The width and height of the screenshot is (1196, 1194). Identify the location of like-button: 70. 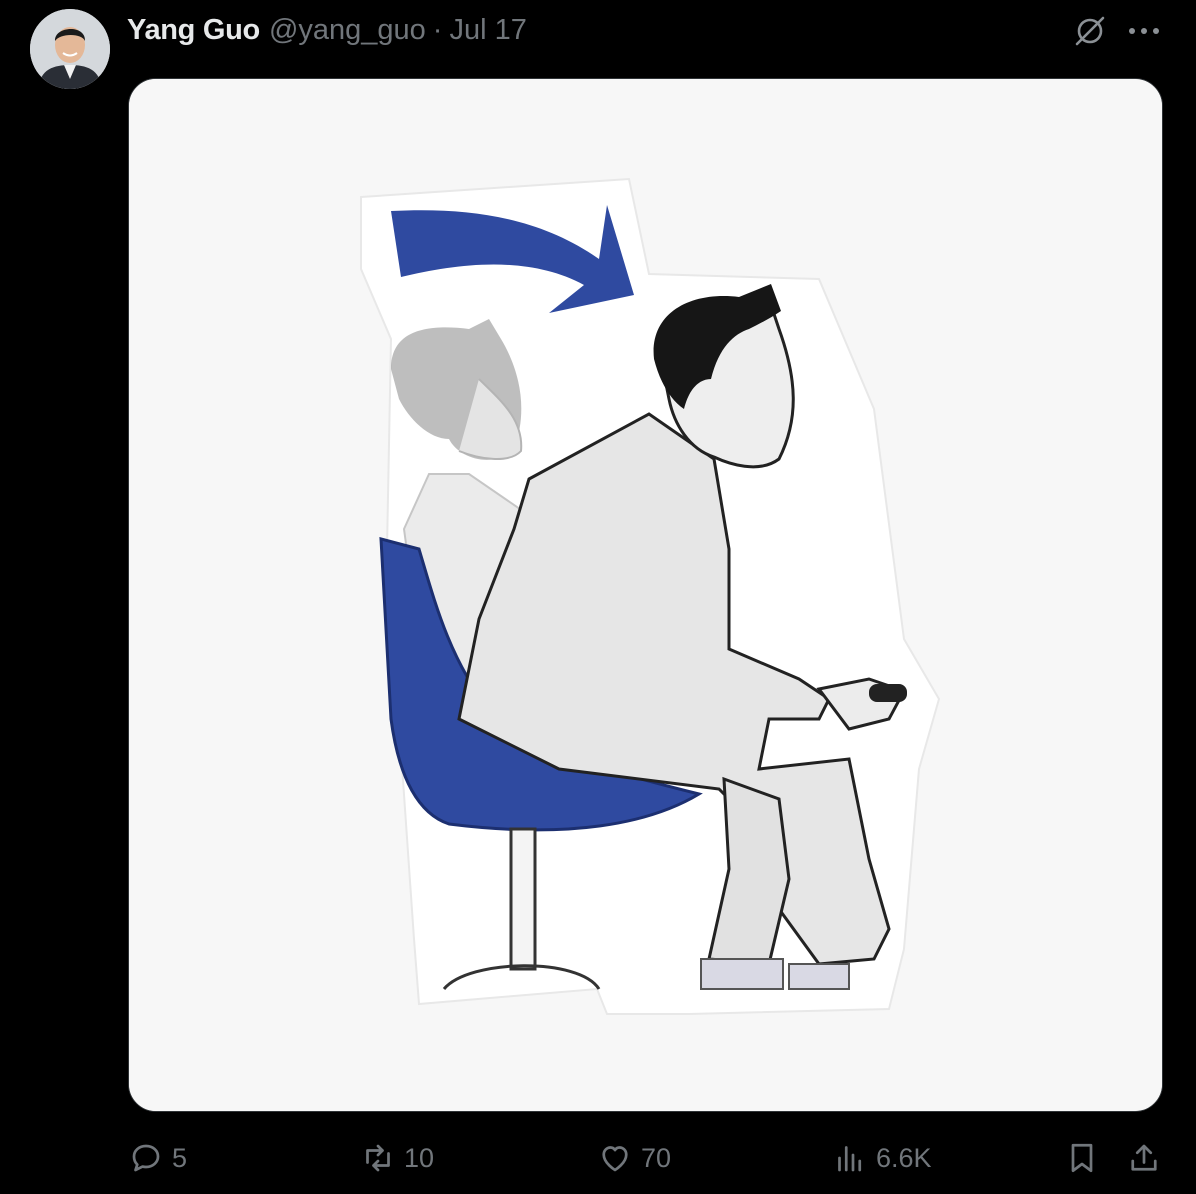
(634, 1158).